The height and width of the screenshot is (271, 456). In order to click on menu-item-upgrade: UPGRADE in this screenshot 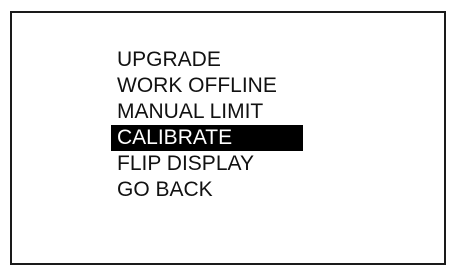, I will do `click(207, 60)`.